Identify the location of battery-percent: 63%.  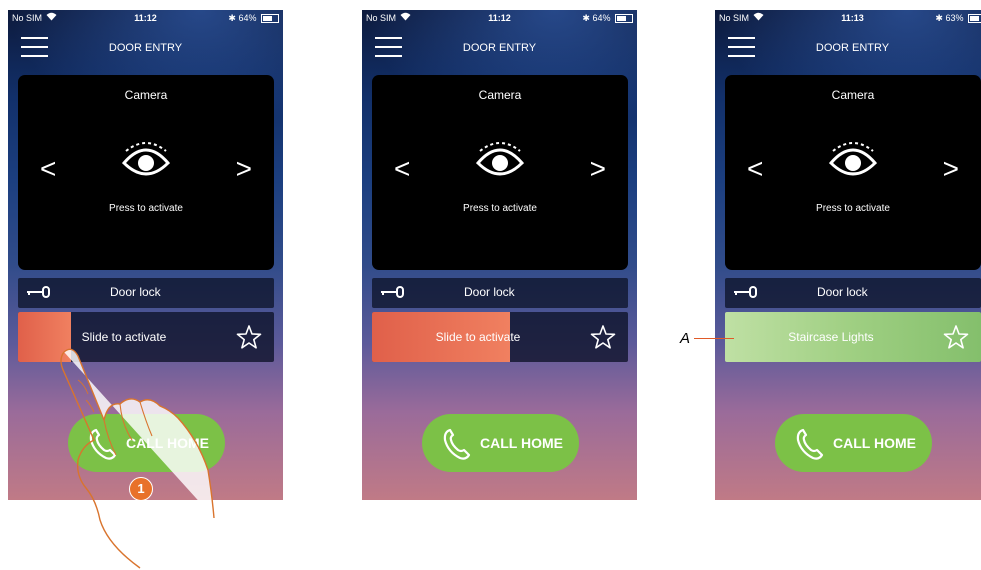
(954, 18).